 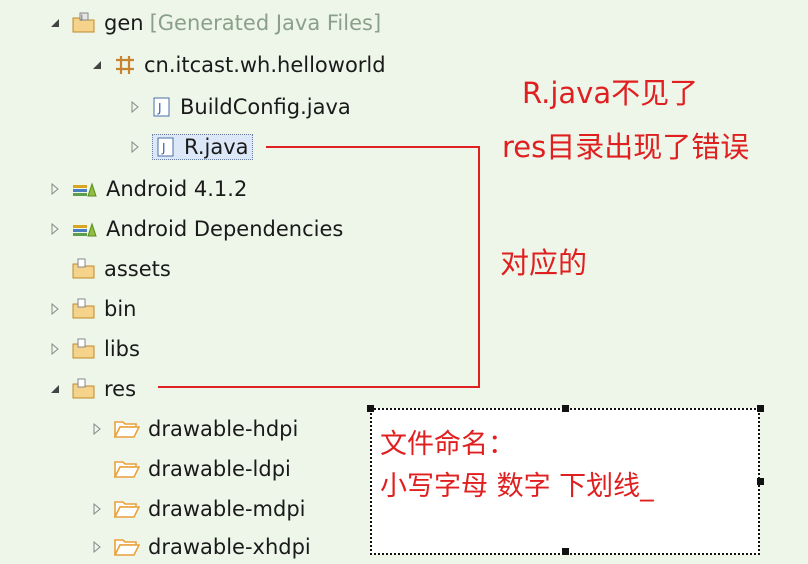 What do you see at coordinates (265, 107) in the screenshot?
I see `tree-item-label: BuildConfig.java` at bounding box center [265, 107].